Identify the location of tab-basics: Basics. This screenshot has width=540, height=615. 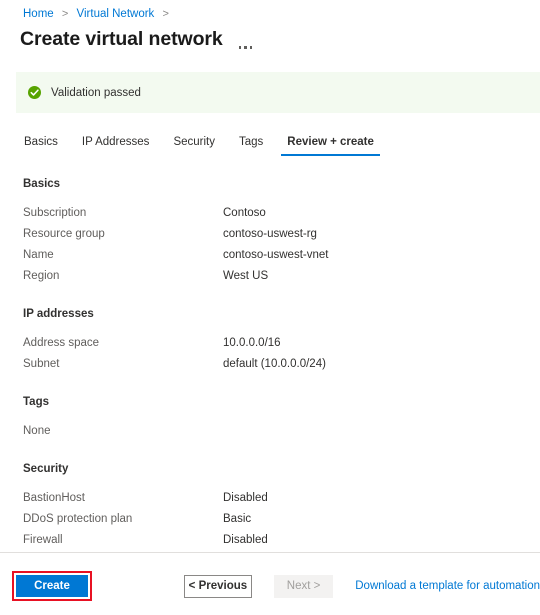
(41, 145).